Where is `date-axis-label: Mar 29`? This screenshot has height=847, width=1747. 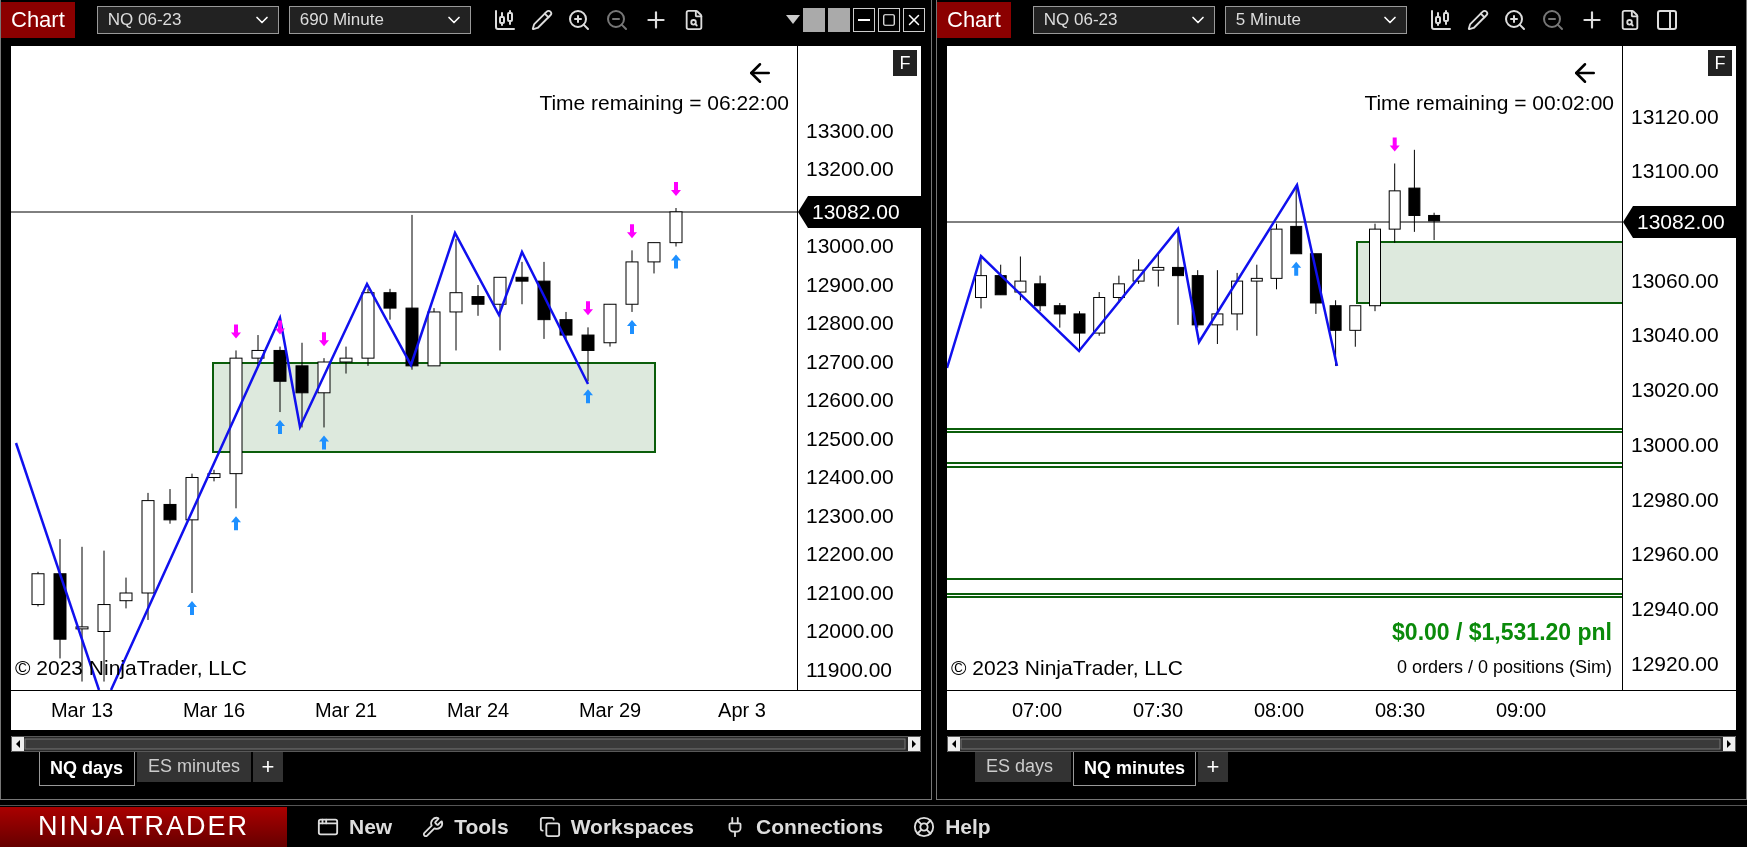 date-axis-label: Mar 29 is located at coordinates (610, 710).